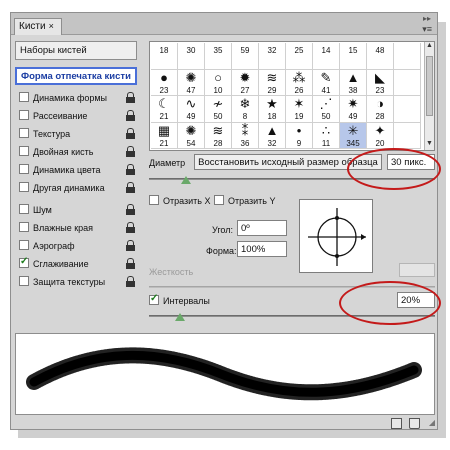 This screenshot has height=450, width=450. Describe the element at coordinates (380, 82) in the screenshot. I see `brush-tip-cell: ◣ 23` at that location.